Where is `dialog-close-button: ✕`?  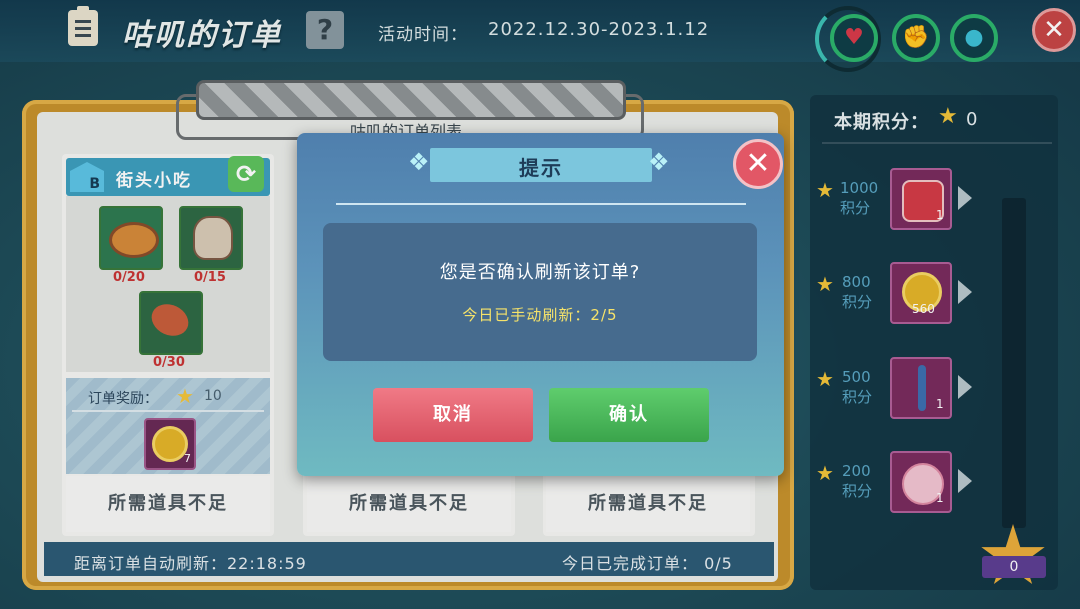
dialog-close-button: ✕ is located at coordinates (758, 164).